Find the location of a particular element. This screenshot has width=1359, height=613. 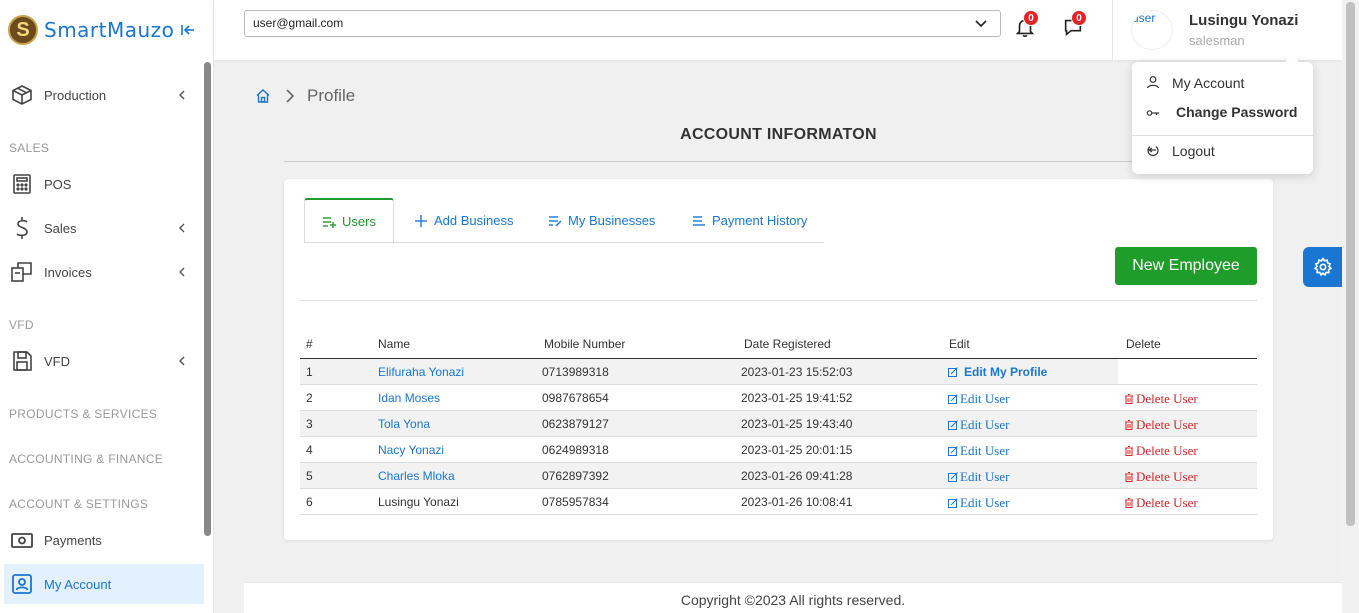

list-icon is located at coordinates (699, 220).